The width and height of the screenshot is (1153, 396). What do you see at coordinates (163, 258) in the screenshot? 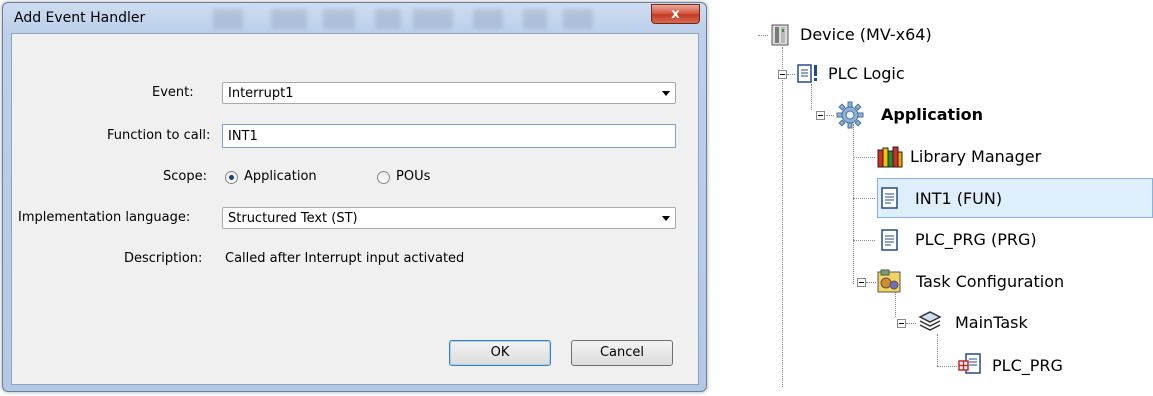
I see `description-label: Description:` at bounding box center [163, 258].